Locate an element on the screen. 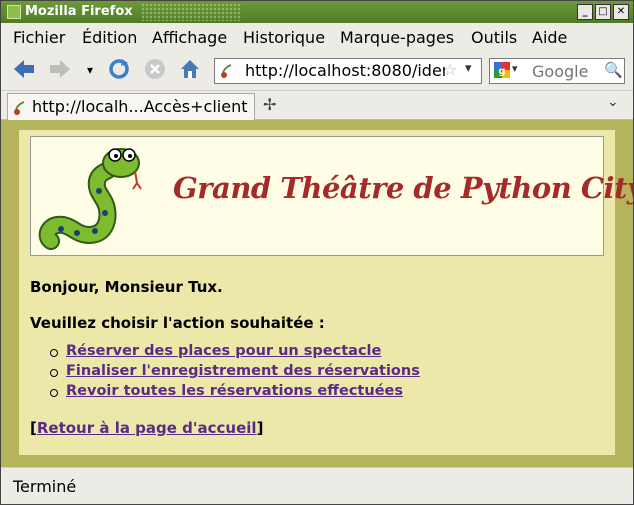  home-icon is located at coordinates (190, 70).